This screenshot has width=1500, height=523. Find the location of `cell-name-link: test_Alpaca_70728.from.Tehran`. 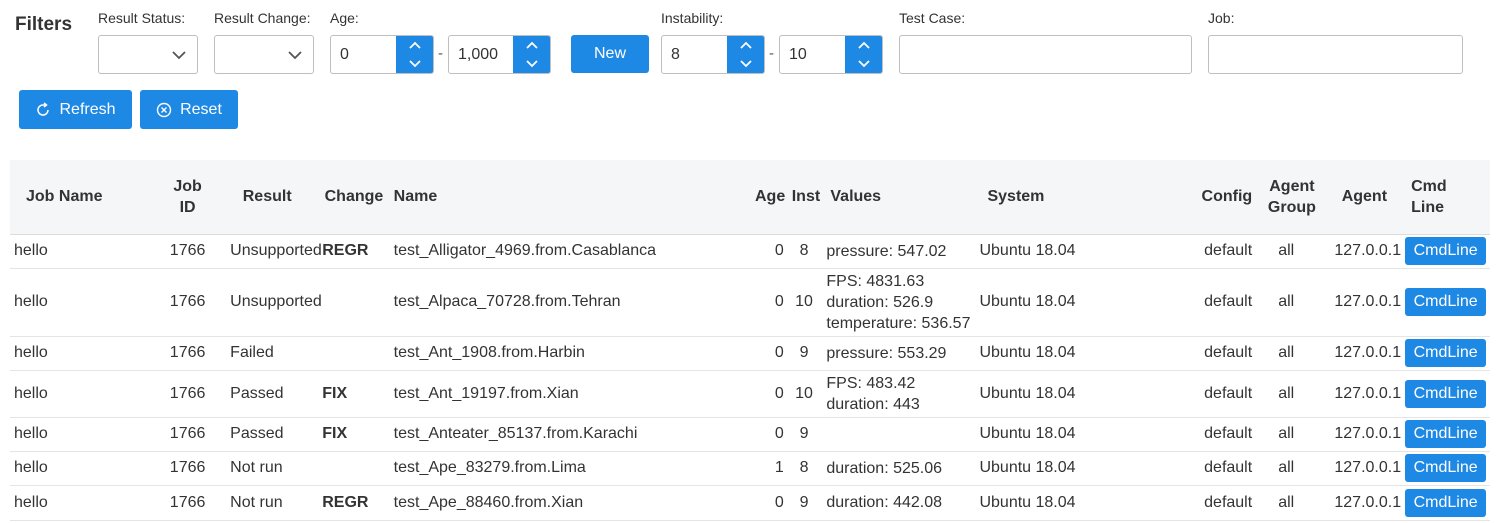

cell-name-link: test_Alpaca_70728.from.Tehran is located at coordinates (570, 302).